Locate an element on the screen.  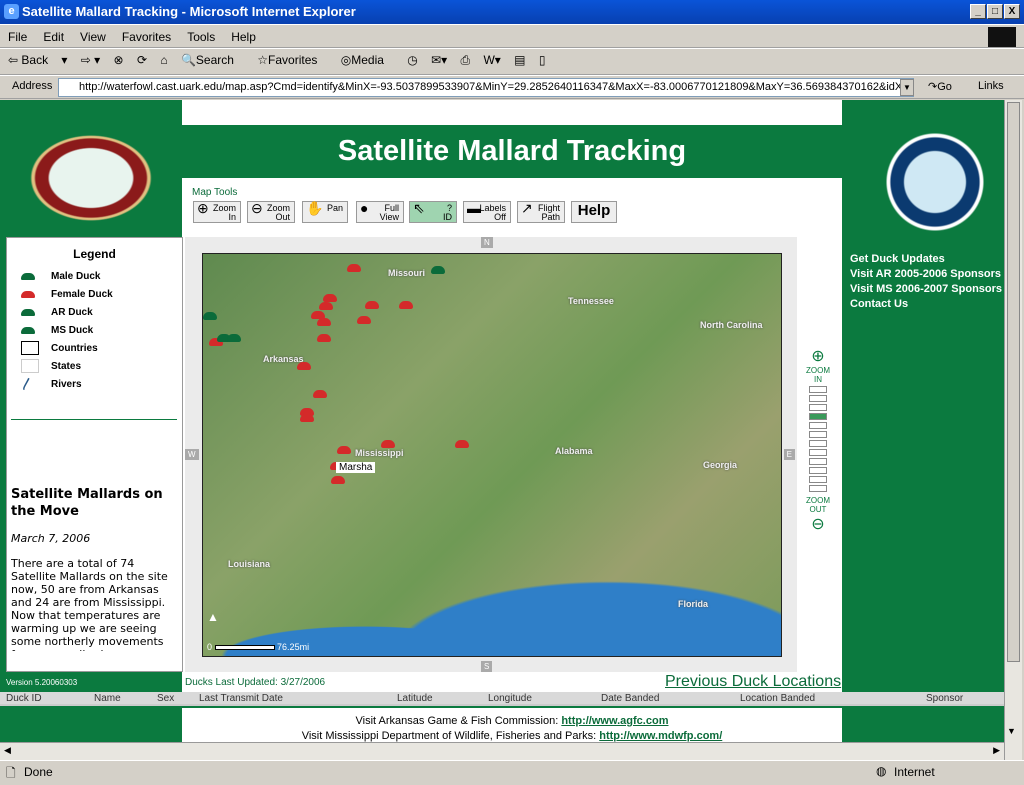
print-icon: ⎙ is located at coordinates (466, 60).